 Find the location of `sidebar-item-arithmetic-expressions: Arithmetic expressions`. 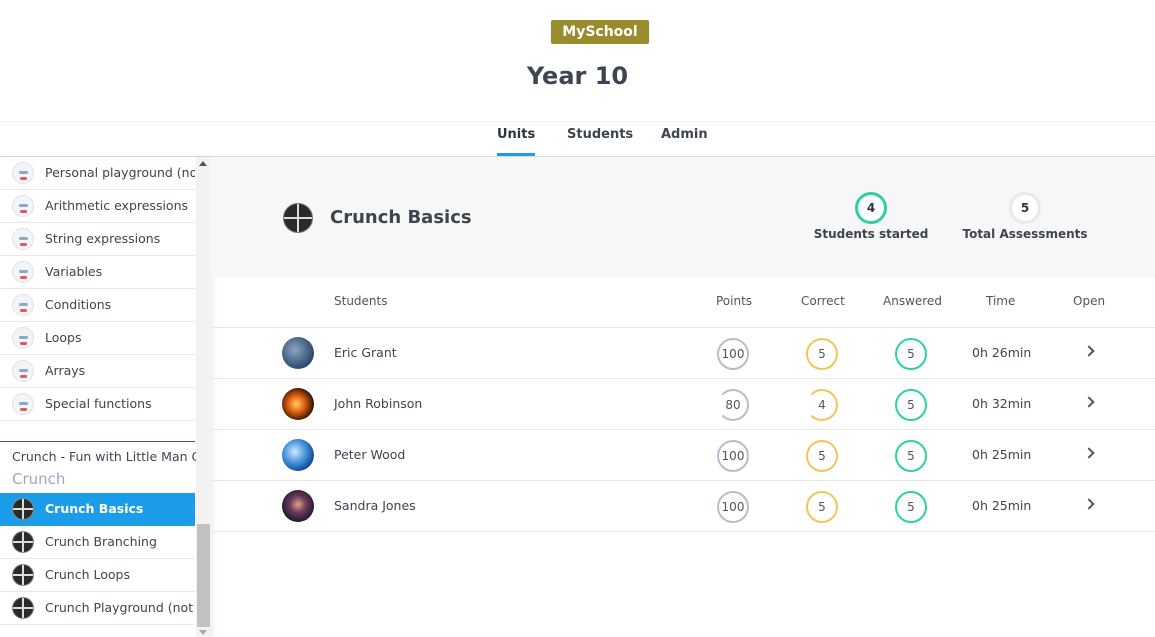

sidebar-item-arithmetic-expressions: Arithmetic expressions is located at coordinates (97, 206).